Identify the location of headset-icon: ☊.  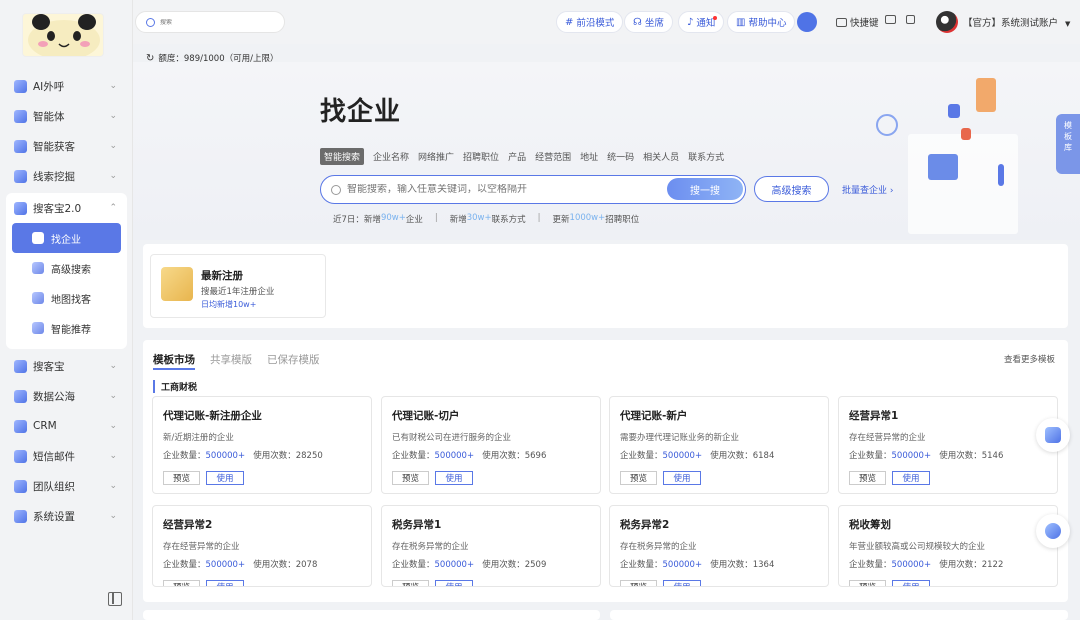
(637, 22).